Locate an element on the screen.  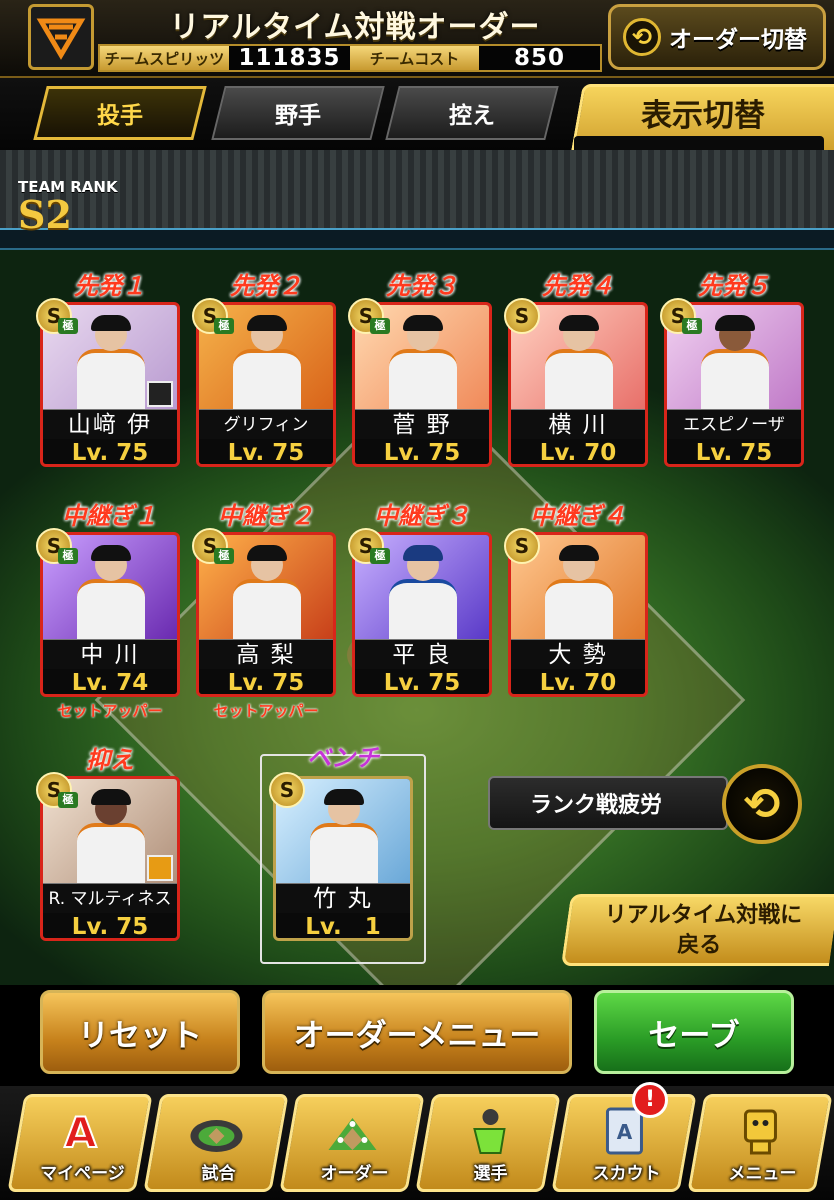
back-button-line1: リアルタイム対戦に is located at coordinates (703, 915).